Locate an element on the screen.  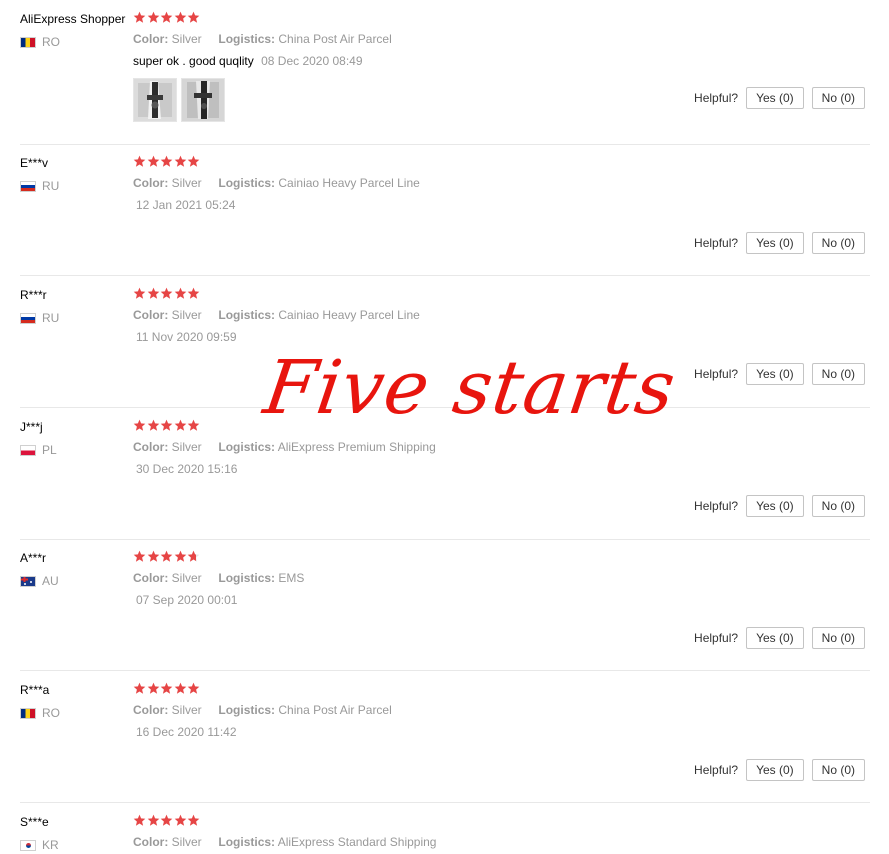
reviewer-name: J***j is located at coordinates (31, 427).